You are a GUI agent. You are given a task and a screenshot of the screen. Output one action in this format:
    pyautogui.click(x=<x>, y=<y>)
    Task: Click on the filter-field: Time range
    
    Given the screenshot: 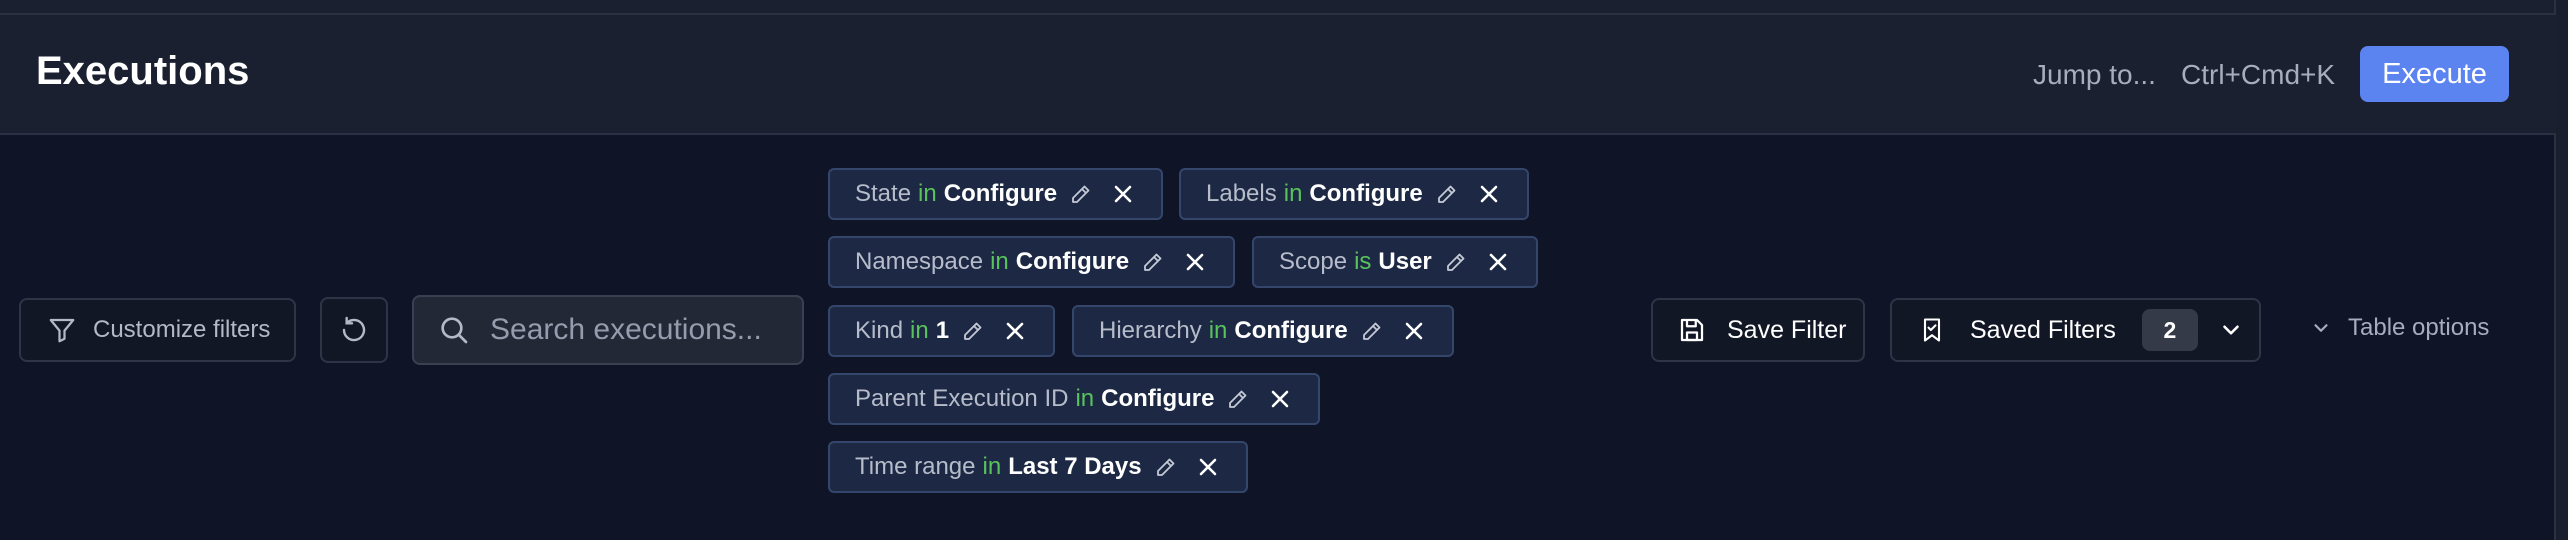 What is the action you would take?
    pyautogui.click(x=915, y=466)
    